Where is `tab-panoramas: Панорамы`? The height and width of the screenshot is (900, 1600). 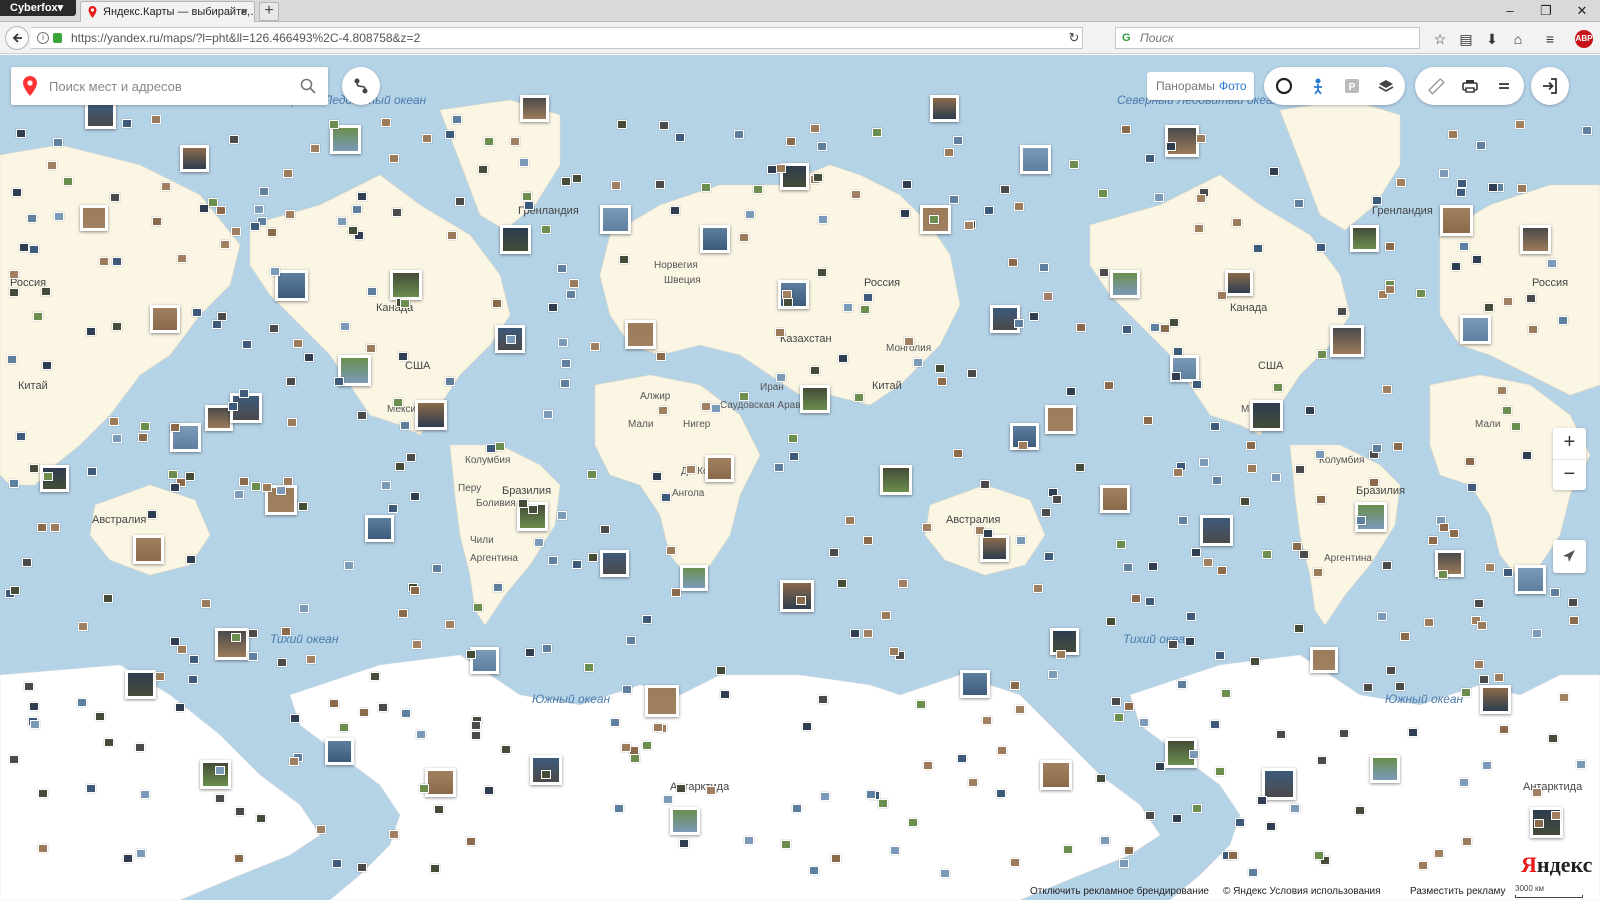 tab-panoramas: Панорамы is located at coordinates (1185, 86).